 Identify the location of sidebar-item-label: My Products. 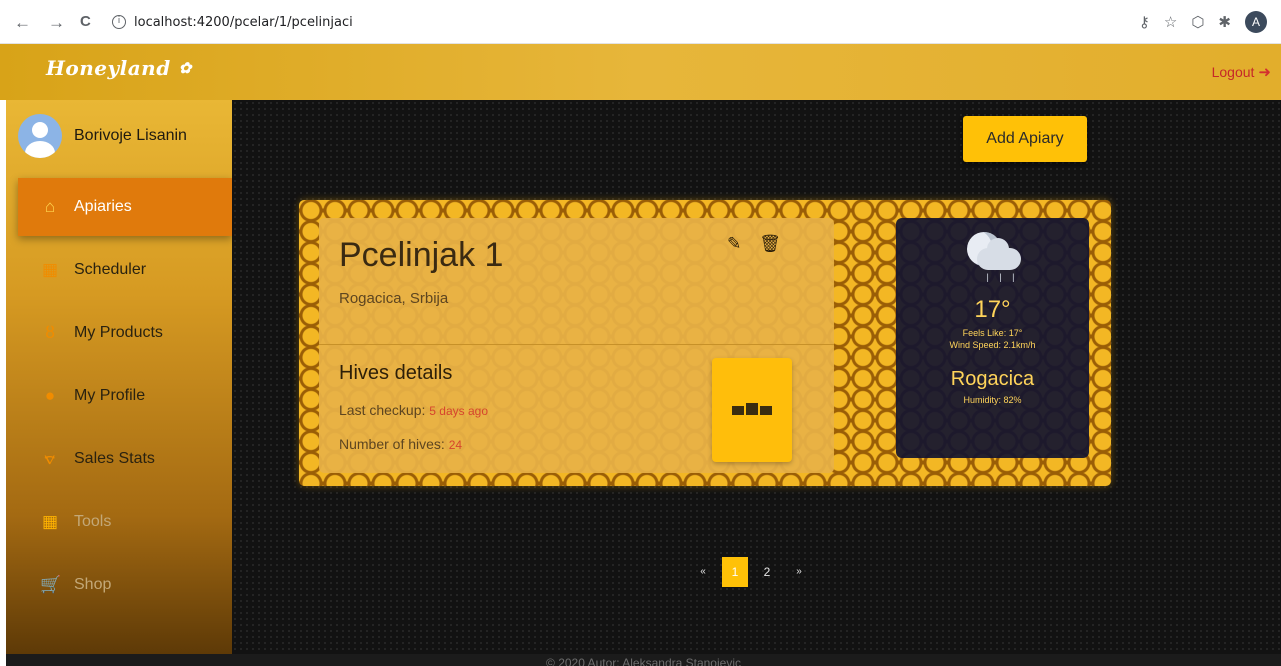
(118, 332).